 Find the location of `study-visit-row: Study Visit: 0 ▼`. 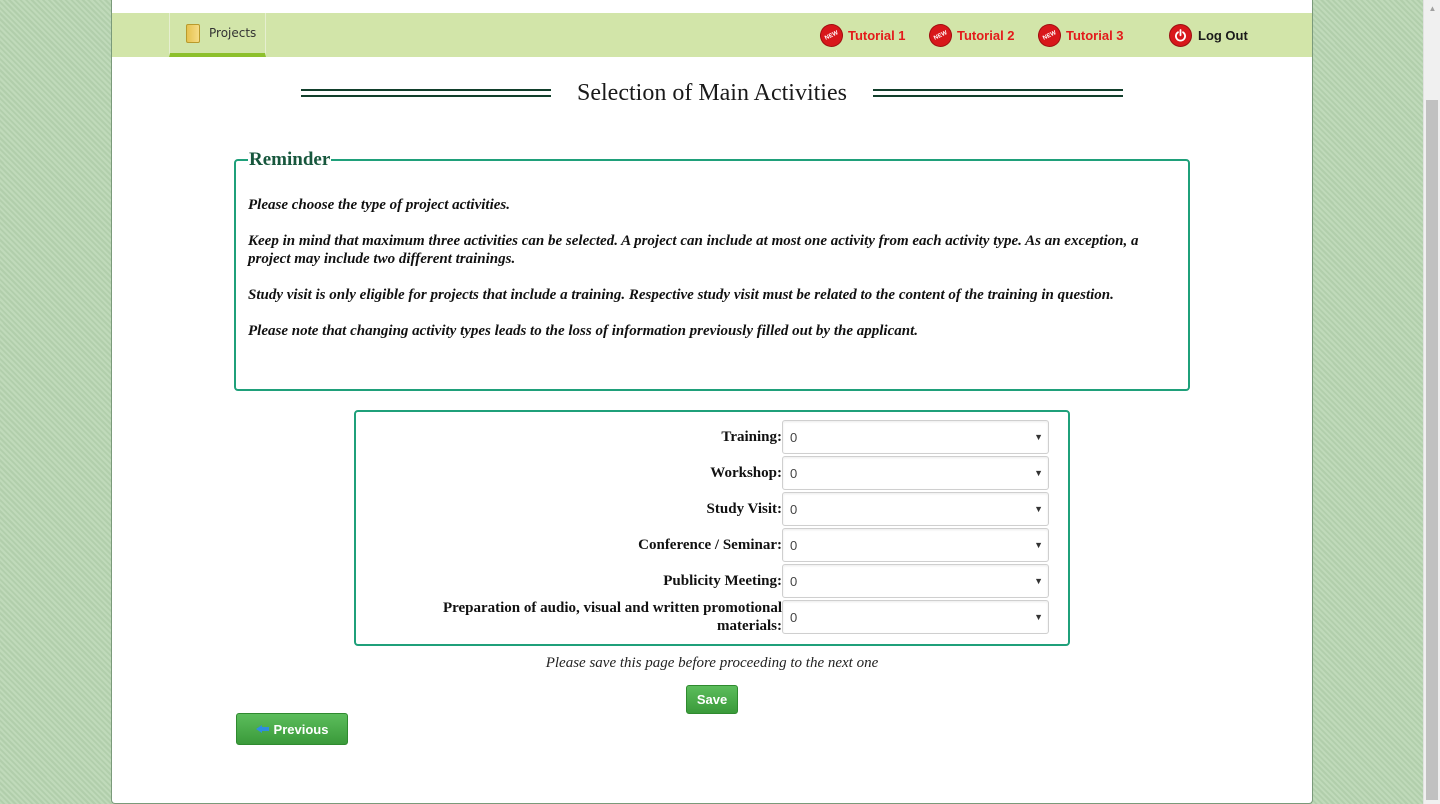

study-visit-row: Study Visit: 0 ▼ is located at coordinates (712, 509).